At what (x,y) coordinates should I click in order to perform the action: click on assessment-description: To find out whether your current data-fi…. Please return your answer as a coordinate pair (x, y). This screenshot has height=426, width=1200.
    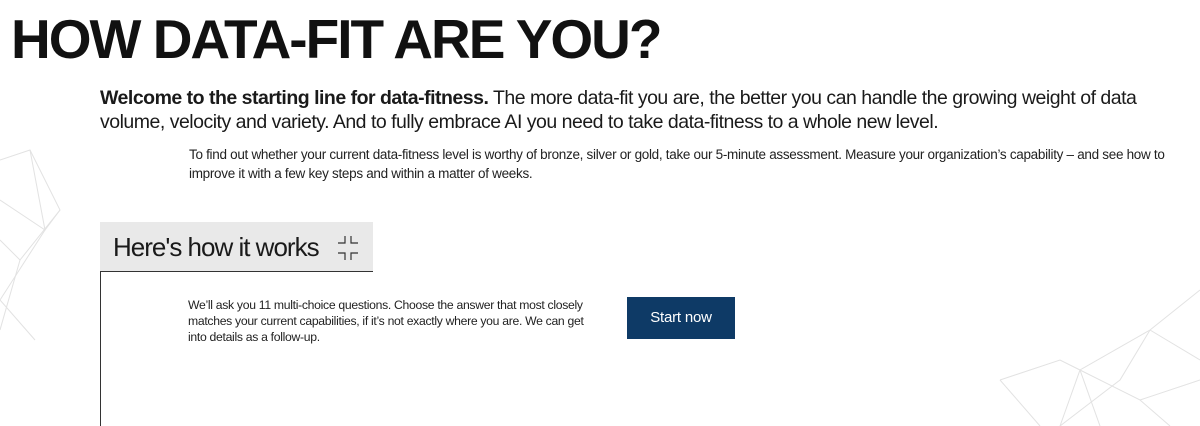
    Looking at the image, I should click on (677, 164).